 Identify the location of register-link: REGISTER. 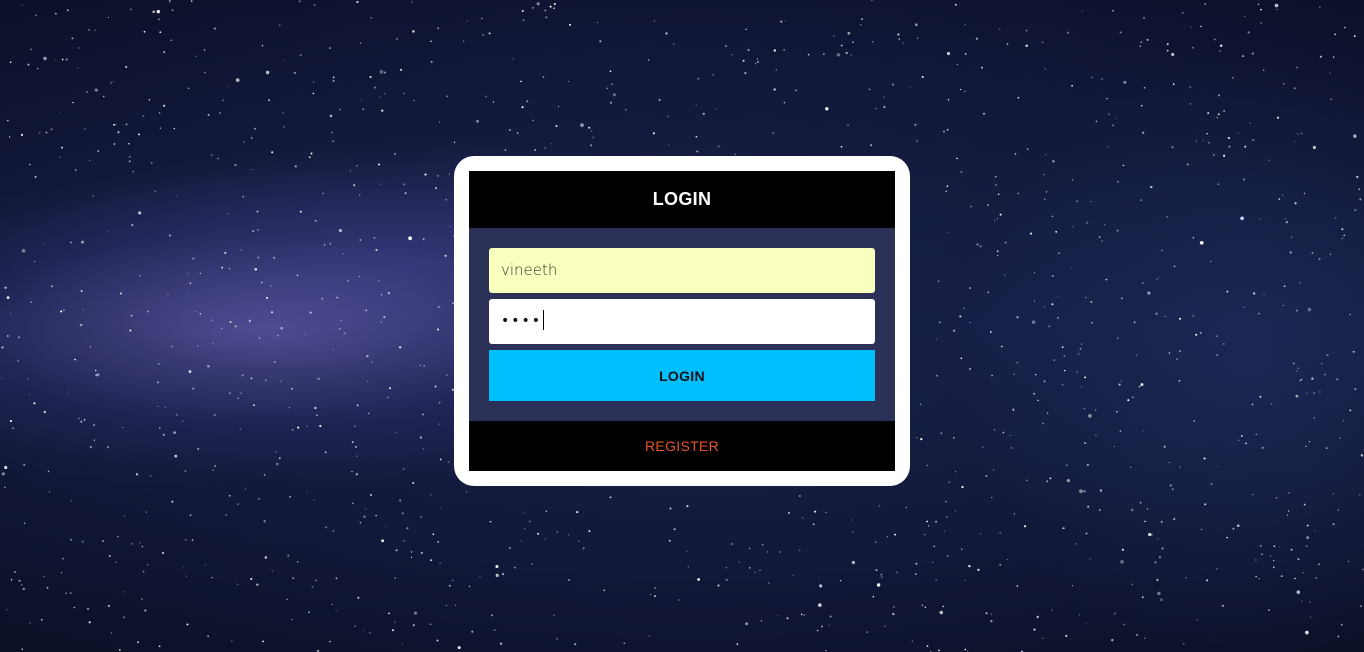
(682, 446).